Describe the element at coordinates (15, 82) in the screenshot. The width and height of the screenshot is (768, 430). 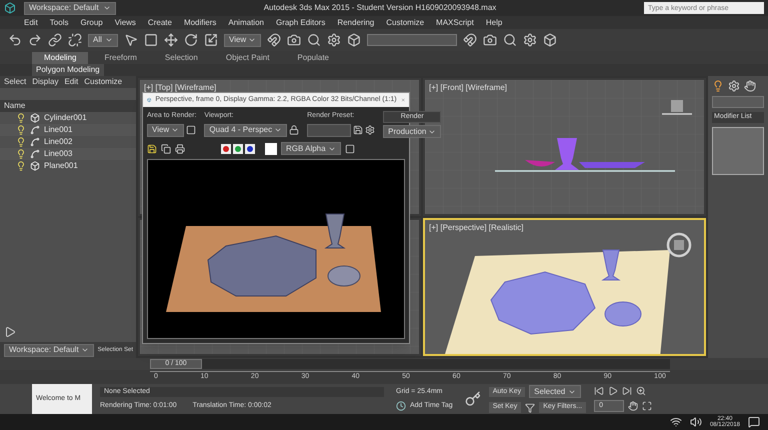
I see `explorer-menu-item: Select` at that location.